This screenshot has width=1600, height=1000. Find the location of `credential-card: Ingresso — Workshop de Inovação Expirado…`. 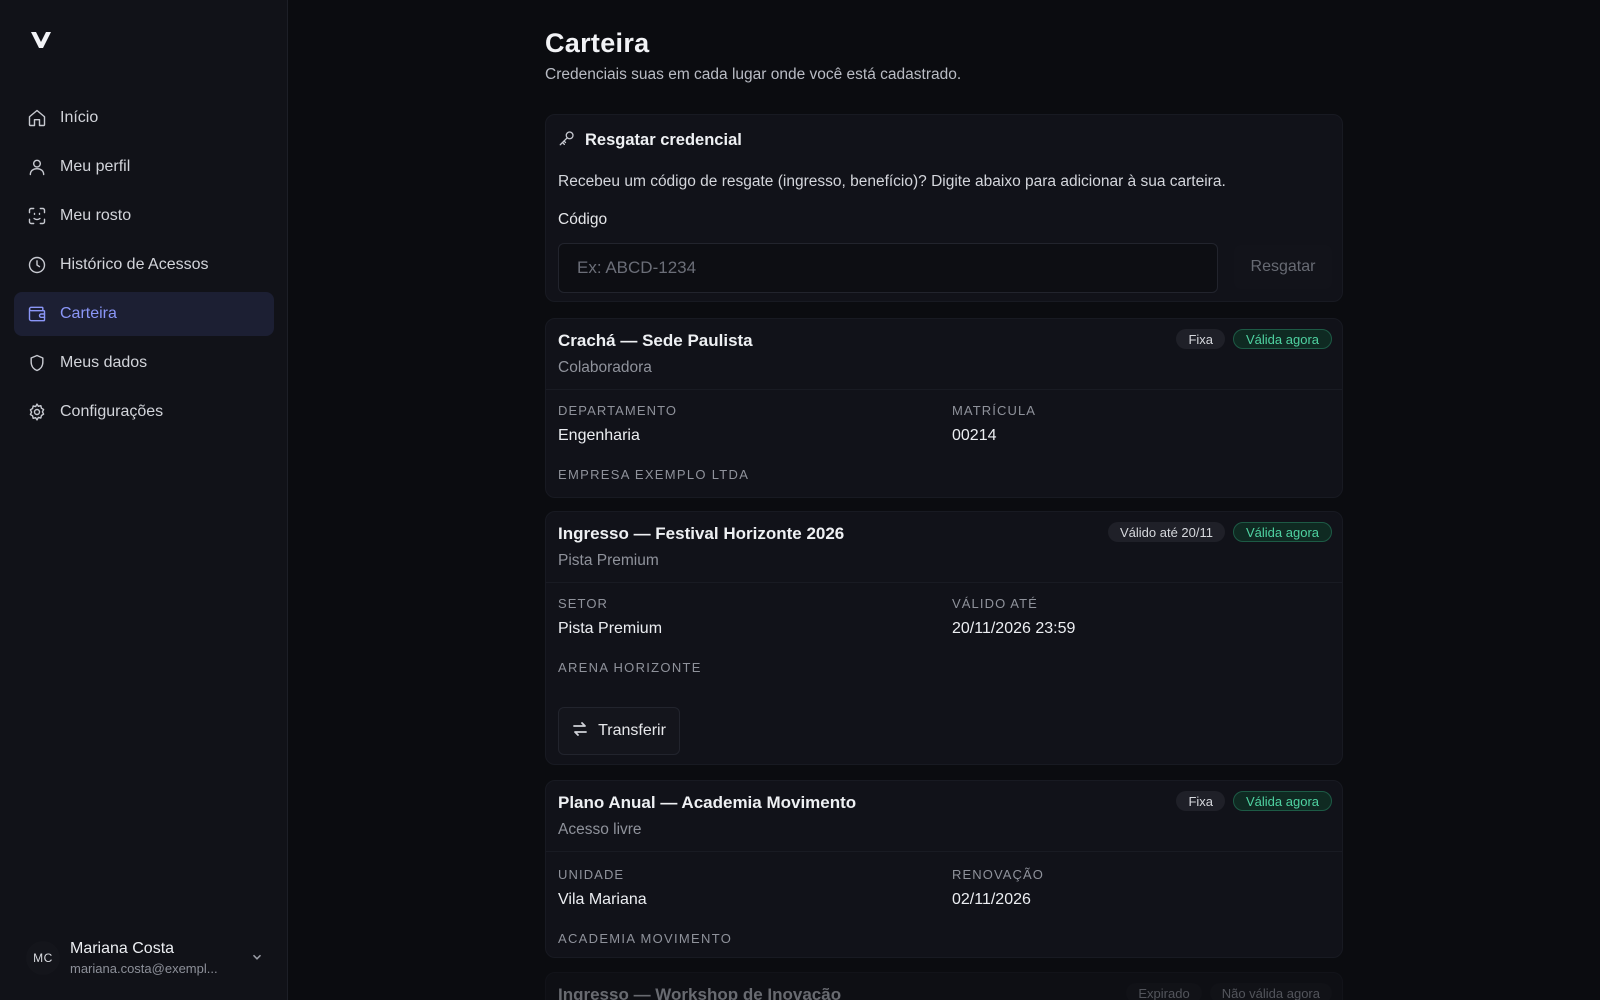

credential-card: Ingresso — Workshop de Inovação Expirado… is located at coordinates (944, 986).